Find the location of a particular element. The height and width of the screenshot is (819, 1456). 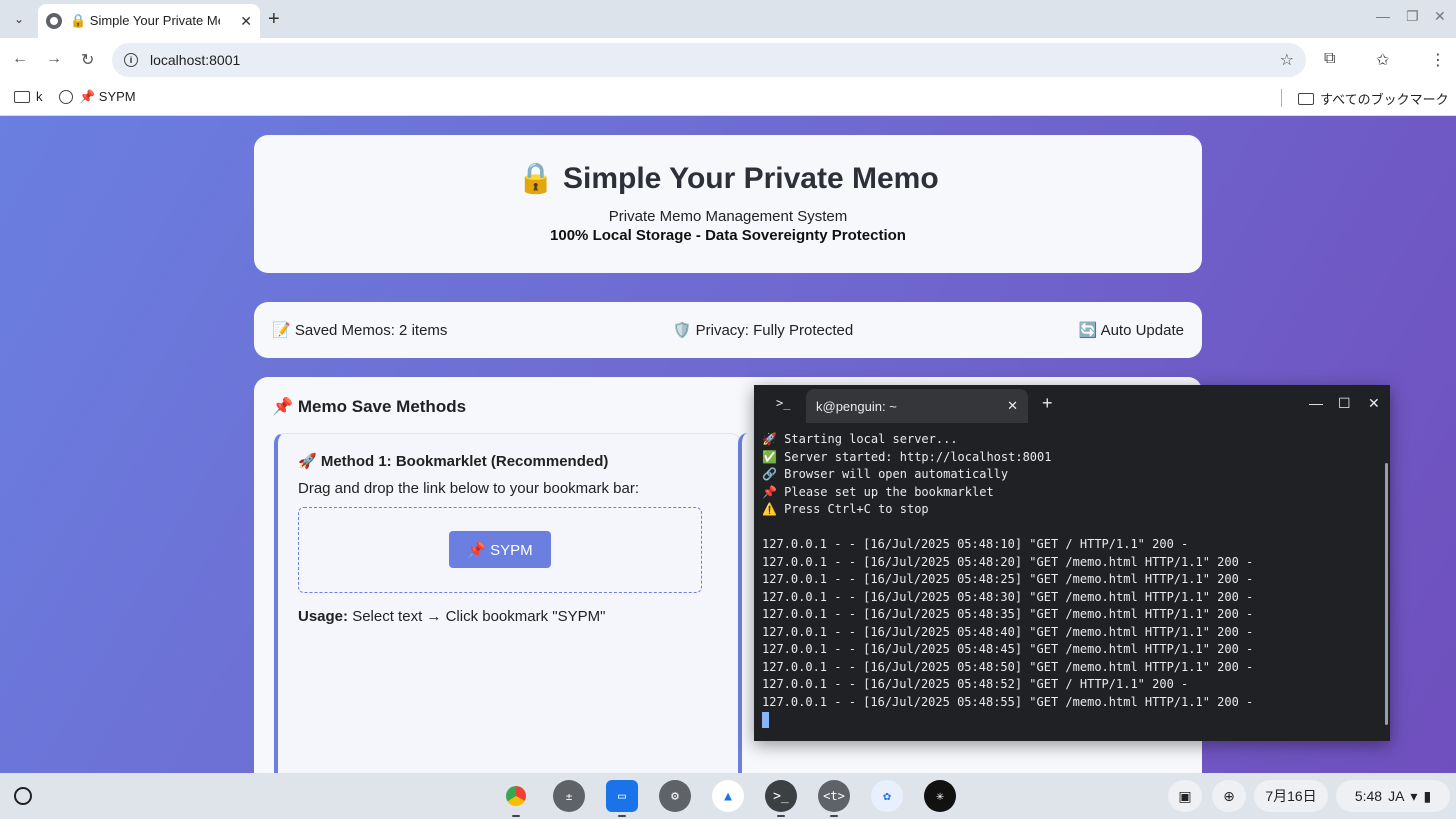

reload-icon: ↻ is located at coordinates (87, 60).